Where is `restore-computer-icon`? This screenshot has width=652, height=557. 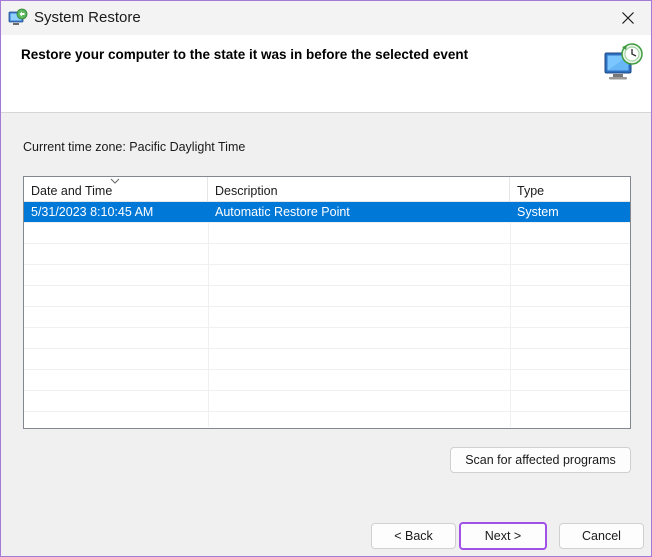
restore-computer-icon is located at coordinates (623, 61).